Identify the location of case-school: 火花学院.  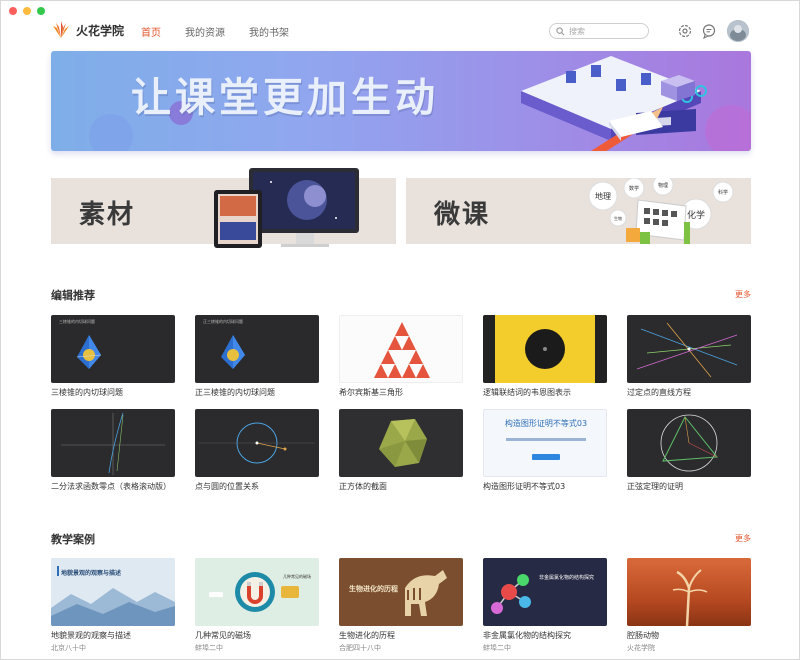
(641, 648).